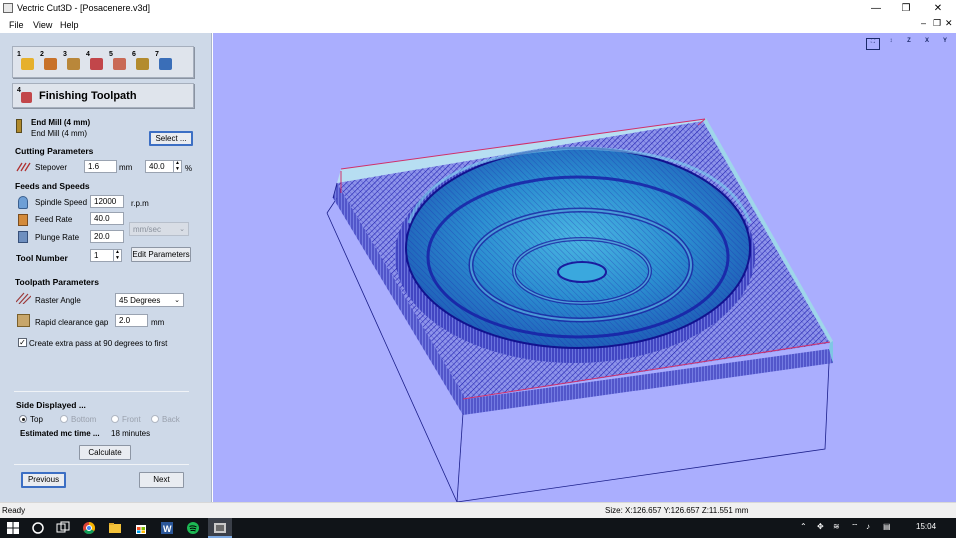  Describe the element at coordinates (158, 322) in the screenshot. I see `clearance-gap-unit: mm` at that location.